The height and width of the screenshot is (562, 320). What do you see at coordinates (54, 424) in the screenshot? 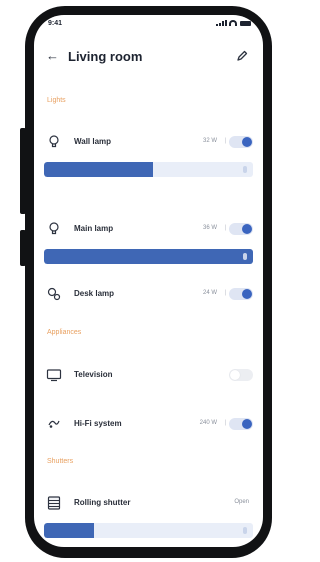
I see `speaker-icon` at bounding box center [54, 424].